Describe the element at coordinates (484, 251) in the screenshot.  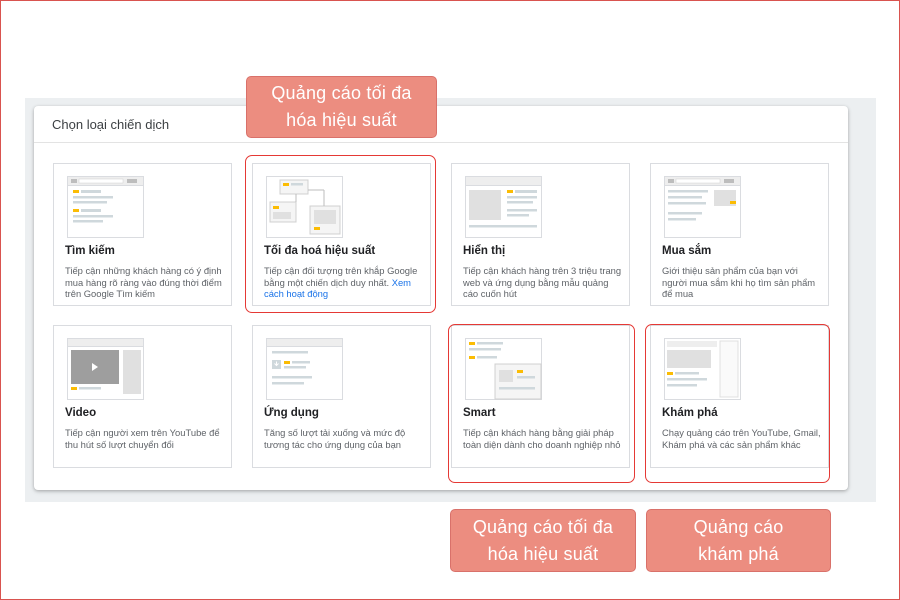
I see `card-title: Hiển thị` at that location.